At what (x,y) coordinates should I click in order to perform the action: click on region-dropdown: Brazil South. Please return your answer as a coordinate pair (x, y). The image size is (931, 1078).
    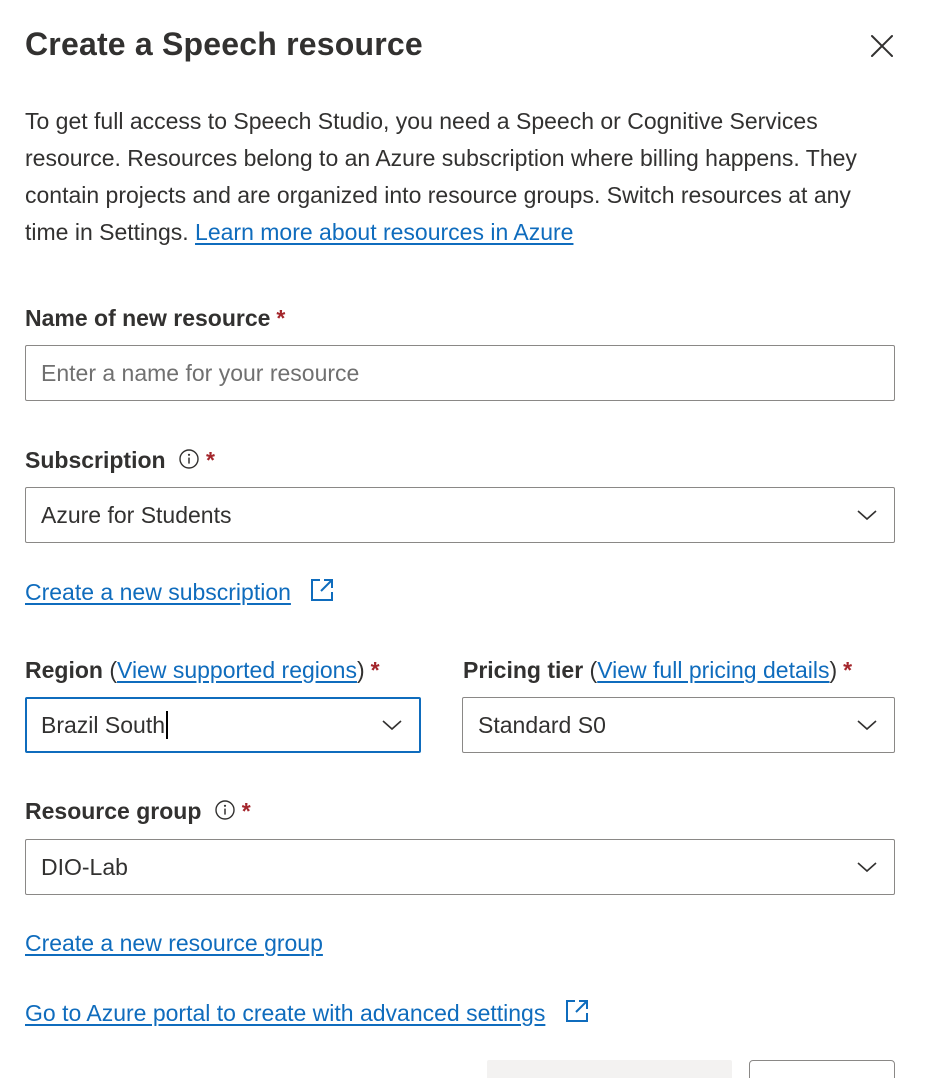
    Looking at the image, I should click on (223, 725).